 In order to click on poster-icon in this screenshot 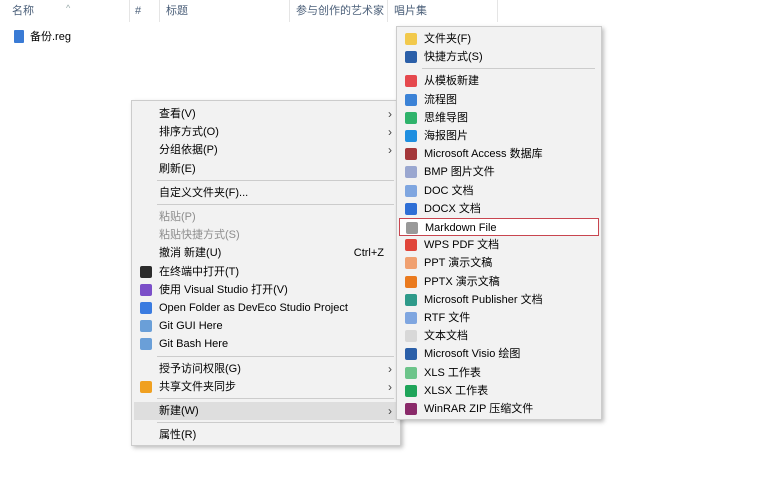, I will do `click(411, 136)`.